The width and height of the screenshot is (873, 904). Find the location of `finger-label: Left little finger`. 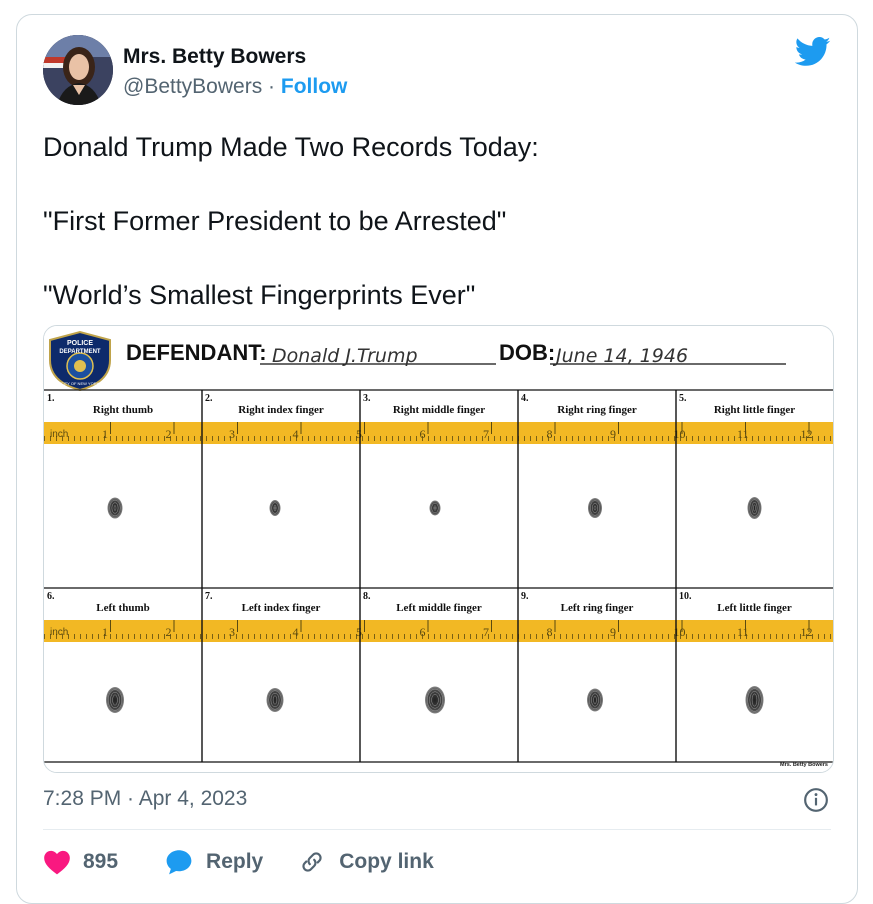

finger-label: Left little finger is located at coordinates (754, 608).